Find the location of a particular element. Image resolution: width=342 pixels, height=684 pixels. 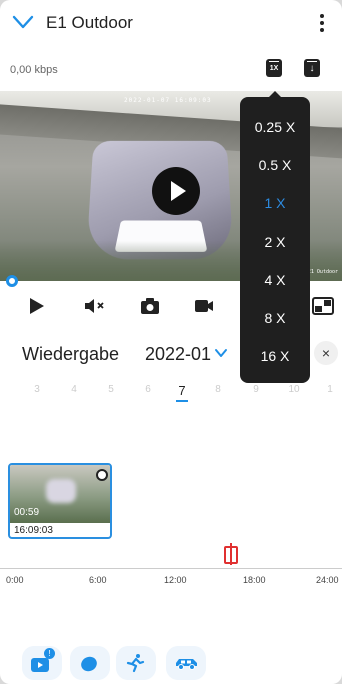

motion-blob-icon is located at coordinates (89, 664).